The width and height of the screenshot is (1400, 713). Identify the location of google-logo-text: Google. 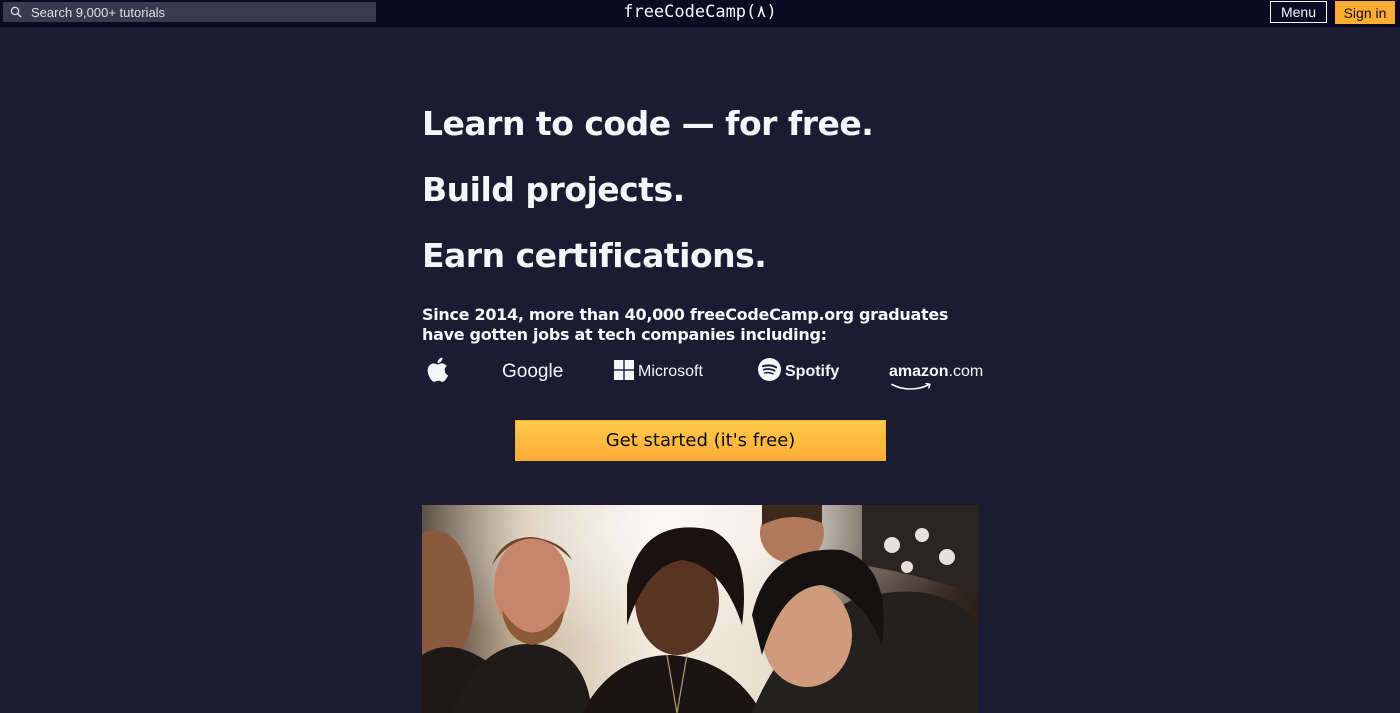
(533, 371).